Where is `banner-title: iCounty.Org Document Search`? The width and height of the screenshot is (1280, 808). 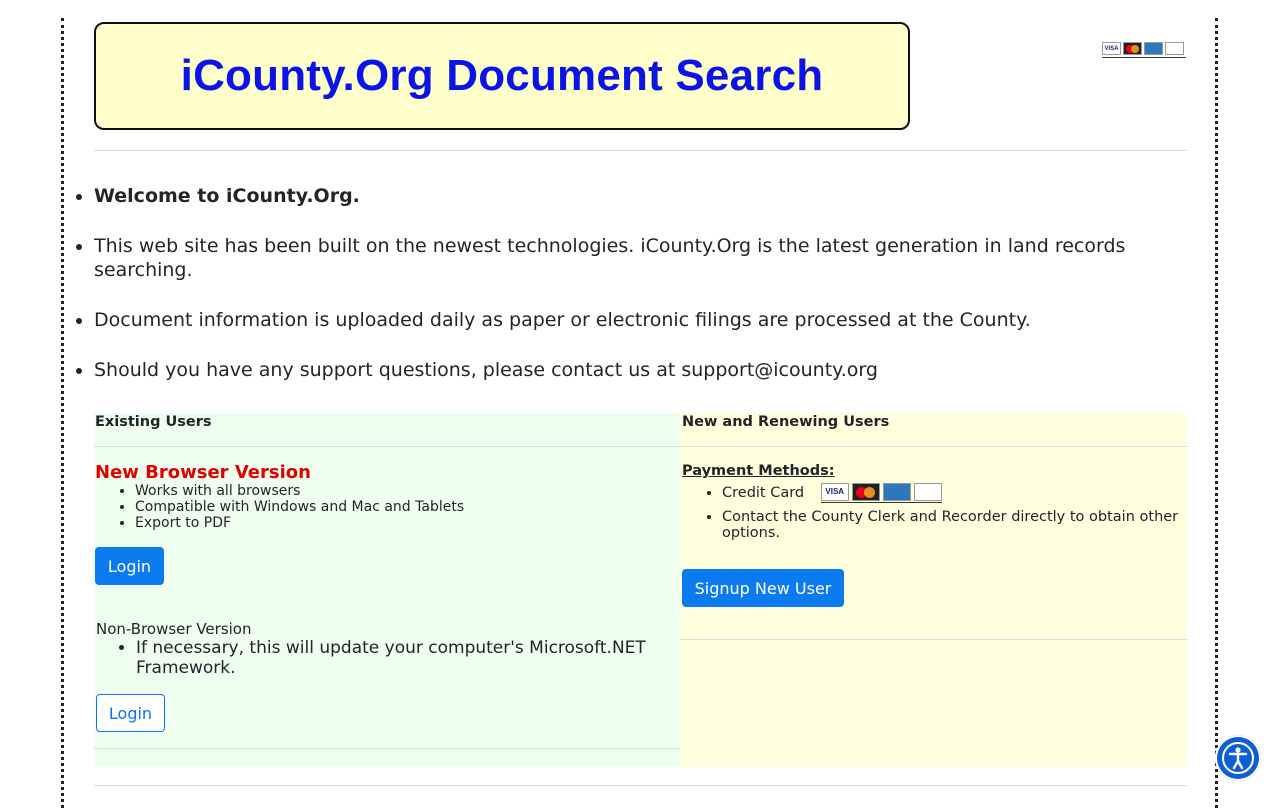 banner-title: iCounty.Org Document Search is located at coordinates (502, 75).